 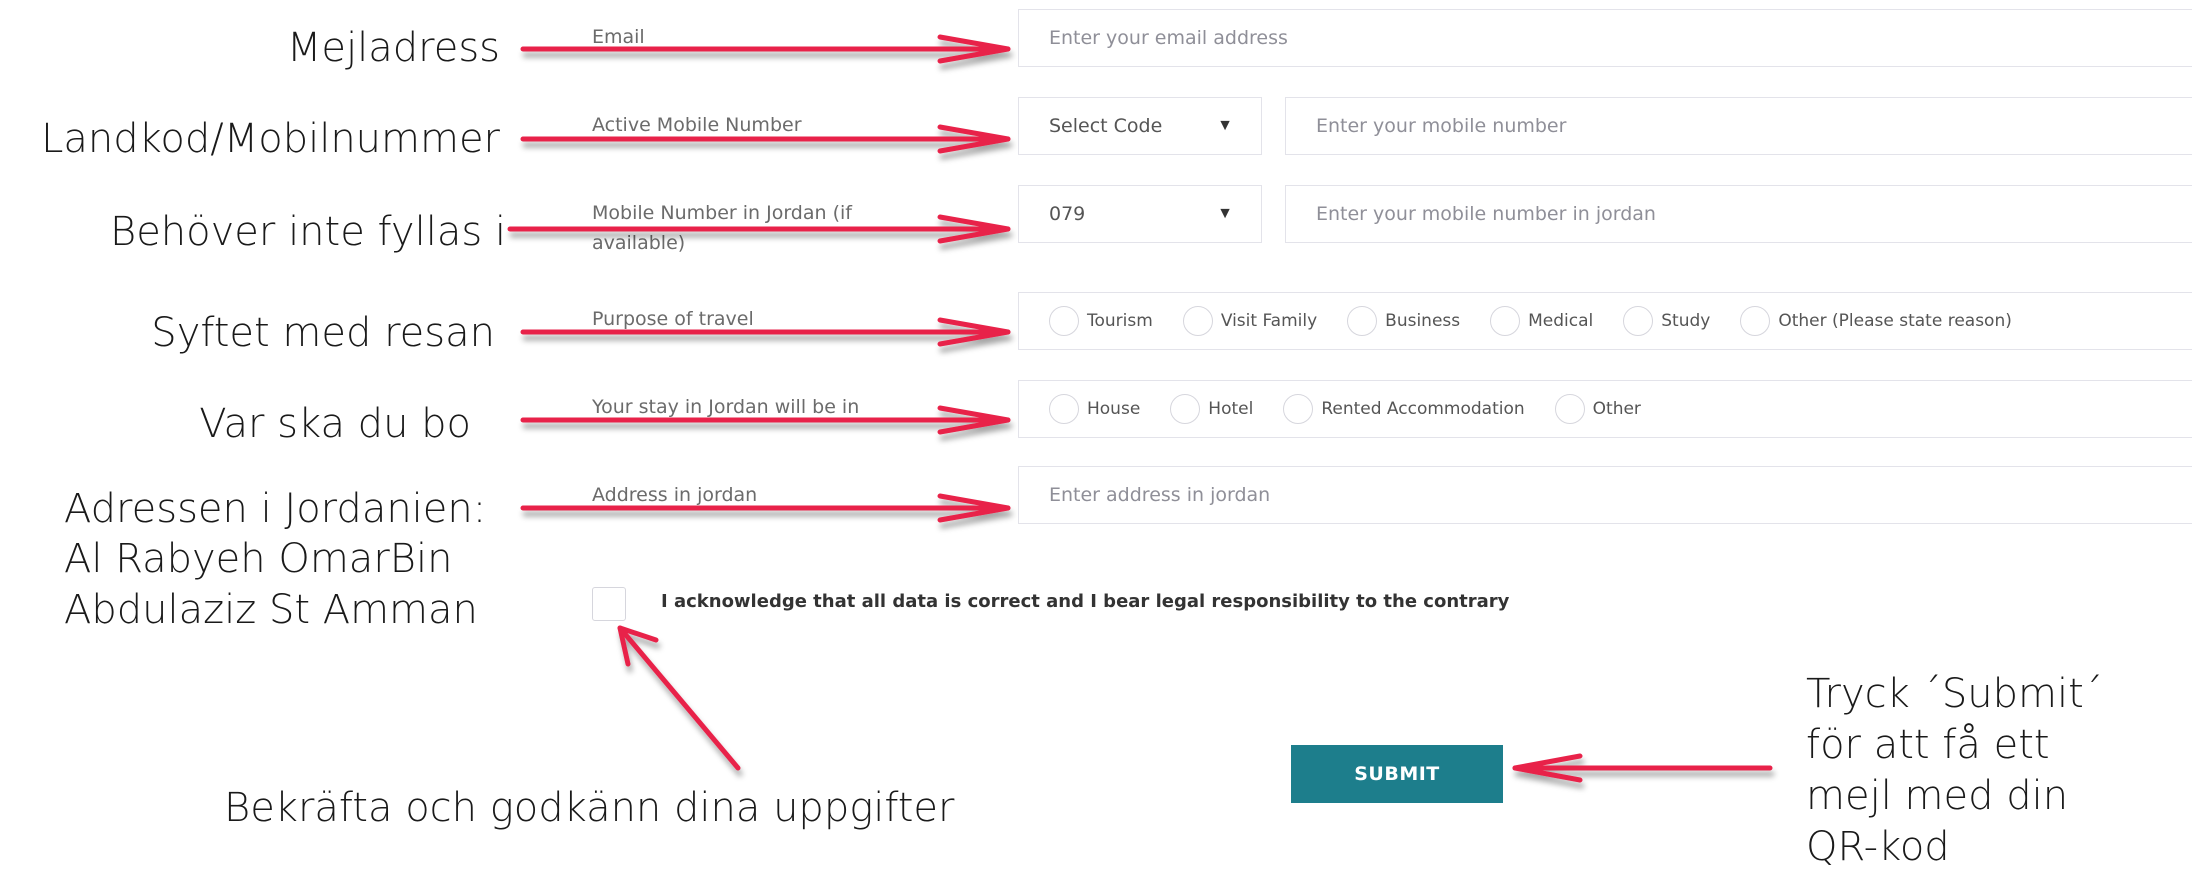 I want to click on arrow-submit, so click(x=1642, y=768).